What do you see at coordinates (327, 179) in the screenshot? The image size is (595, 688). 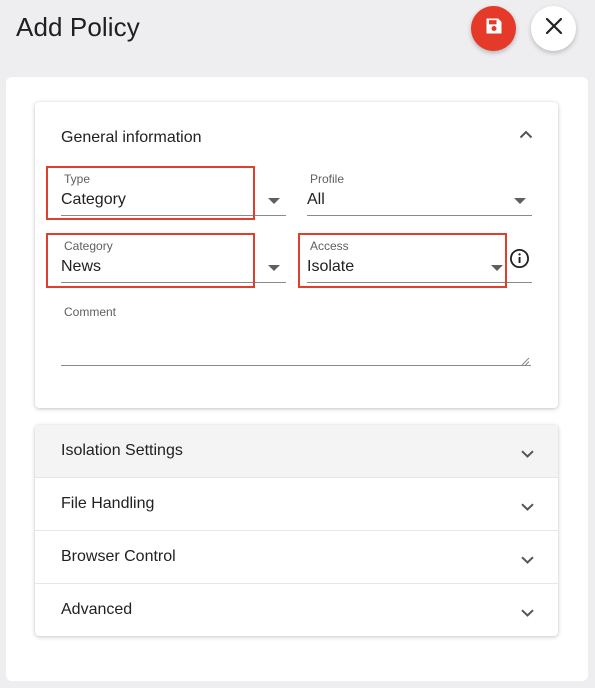 I see `profile-label: Profile` at bounding box center [327, 179].